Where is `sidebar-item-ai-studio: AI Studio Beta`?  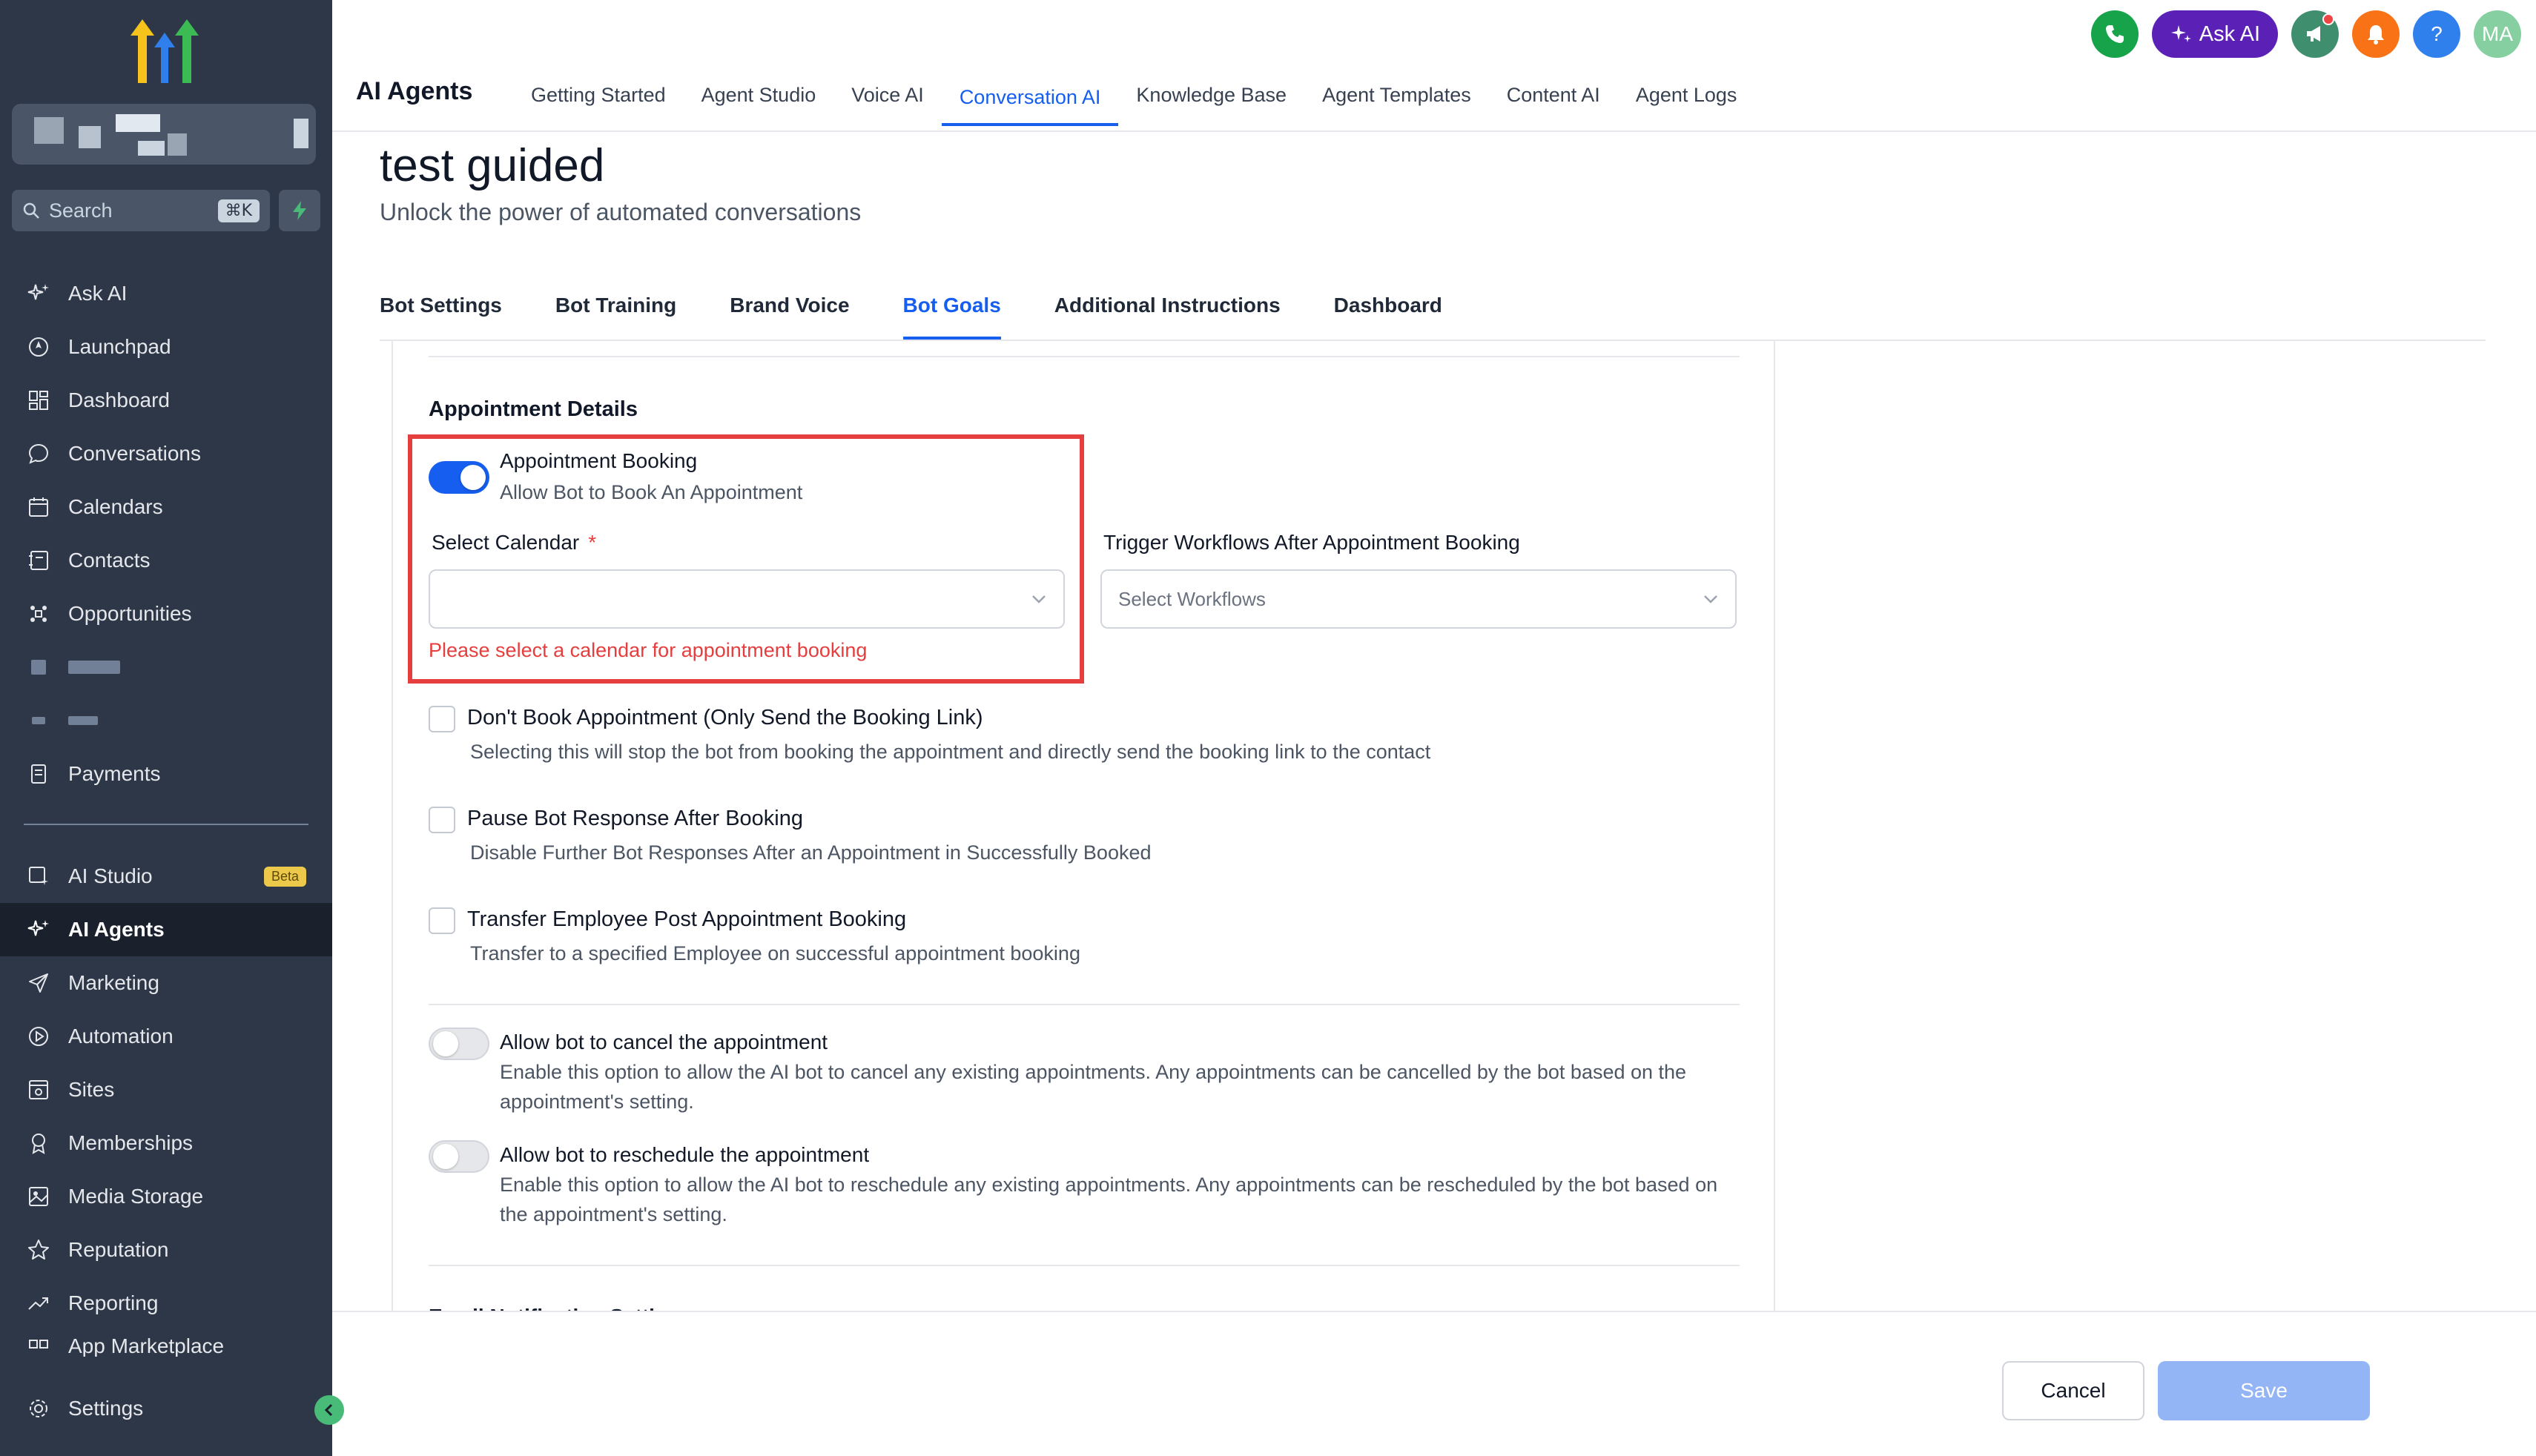 sidebar-item-ai-studio: AI Studio Beta is located at coordinates (166, 876).